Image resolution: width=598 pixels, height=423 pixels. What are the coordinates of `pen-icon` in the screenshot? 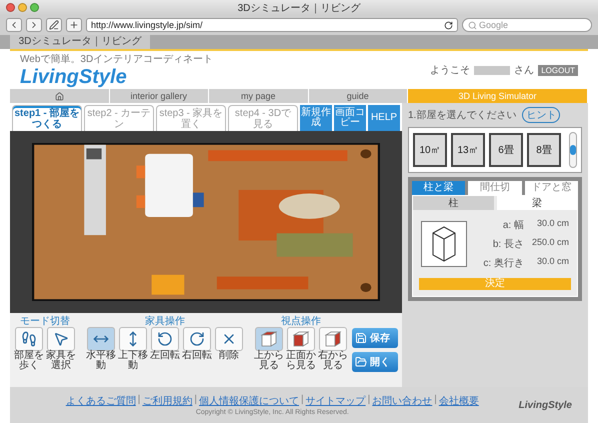 It's located at (54, 25).